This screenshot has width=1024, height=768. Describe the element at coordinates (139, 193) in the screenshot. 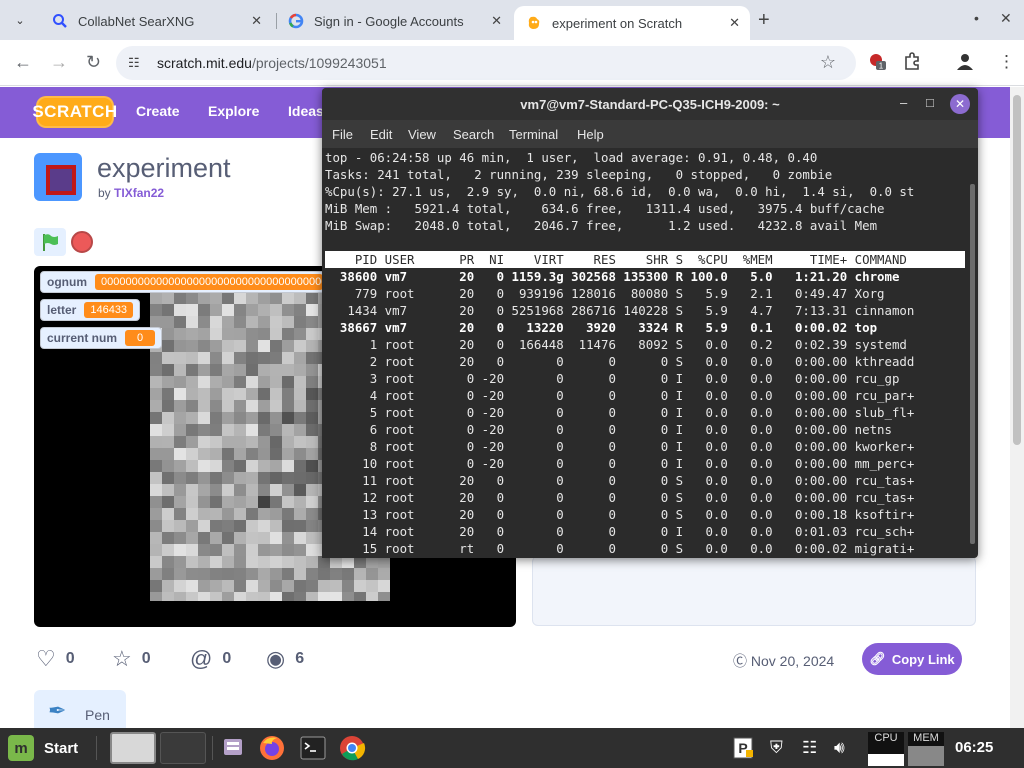

I see `author-link: TIXfan22` at that location.